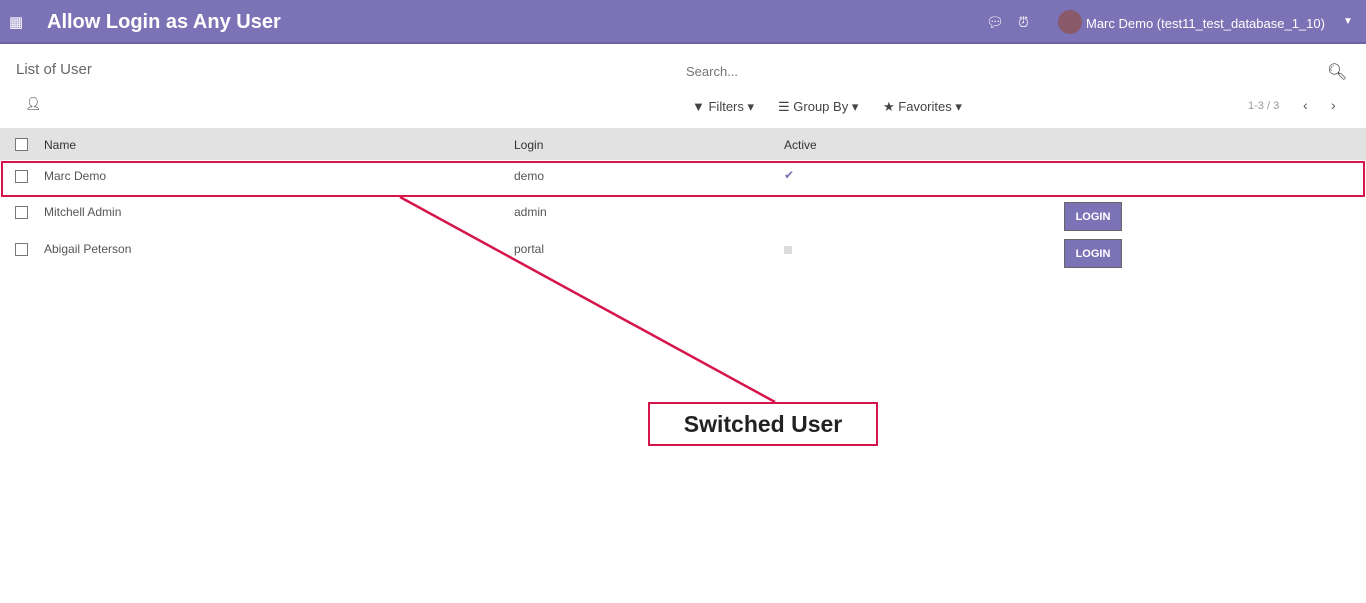 This screenshot has width=1366, height=603. What do you see at coordinates (587, 299) in the screenshot?
I see `annotation-arrow` at bounding box center [587, 299].